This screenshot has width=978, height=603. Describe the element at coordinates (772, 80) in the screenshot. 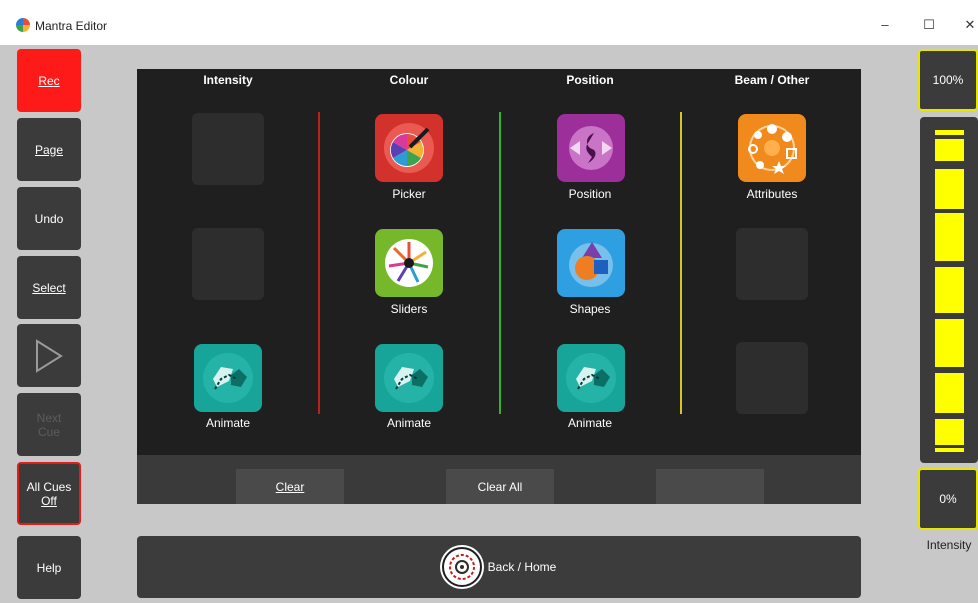

I see `column-header-beam: Beam / Other` at that location.